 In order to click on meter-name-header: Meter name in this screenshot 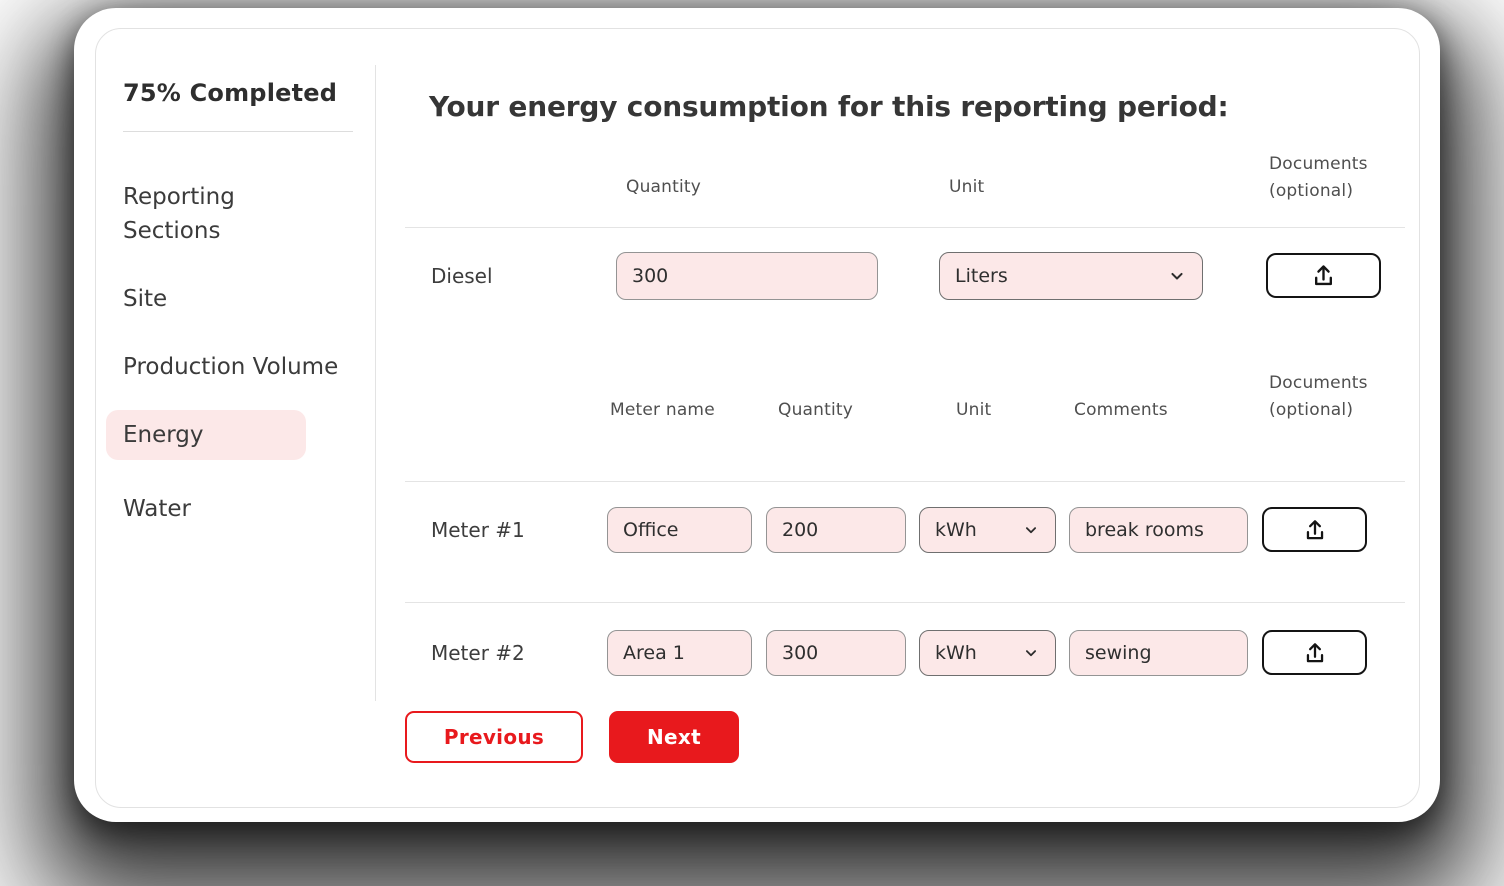, I will do `click(662, 410)`.